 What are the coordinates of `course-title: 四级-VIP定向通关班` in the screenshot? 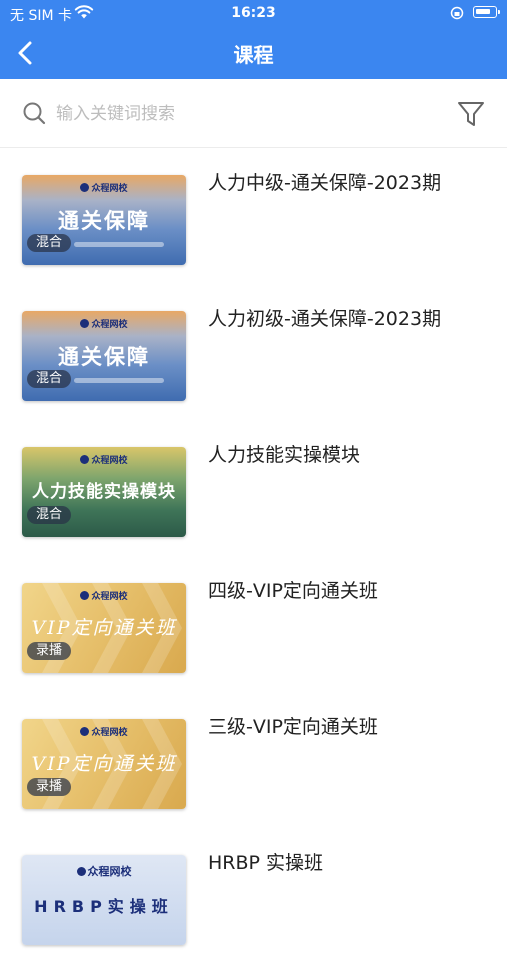 It's located at (293, 591).